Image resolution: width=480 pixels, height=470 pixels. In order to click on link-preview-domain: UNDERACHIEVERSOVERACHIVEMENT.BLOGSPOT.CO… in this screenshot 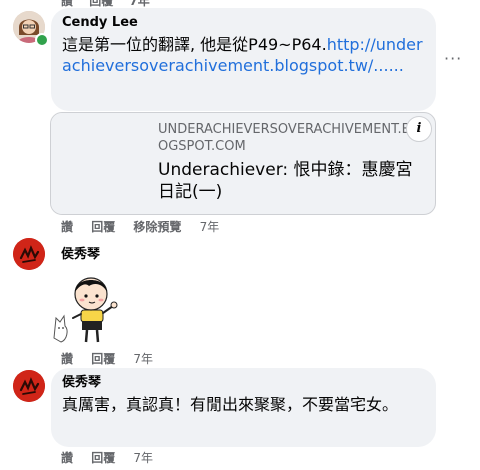, I will do `click(288, 138)`.